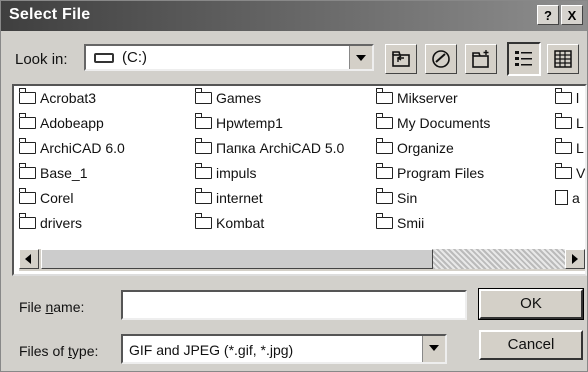 This screenshot has width=588, height=372. What do you see at coordinates (134, 57) in the screenshot?
I see `look-in-value: (C:)` at bounding box center [134, 57].